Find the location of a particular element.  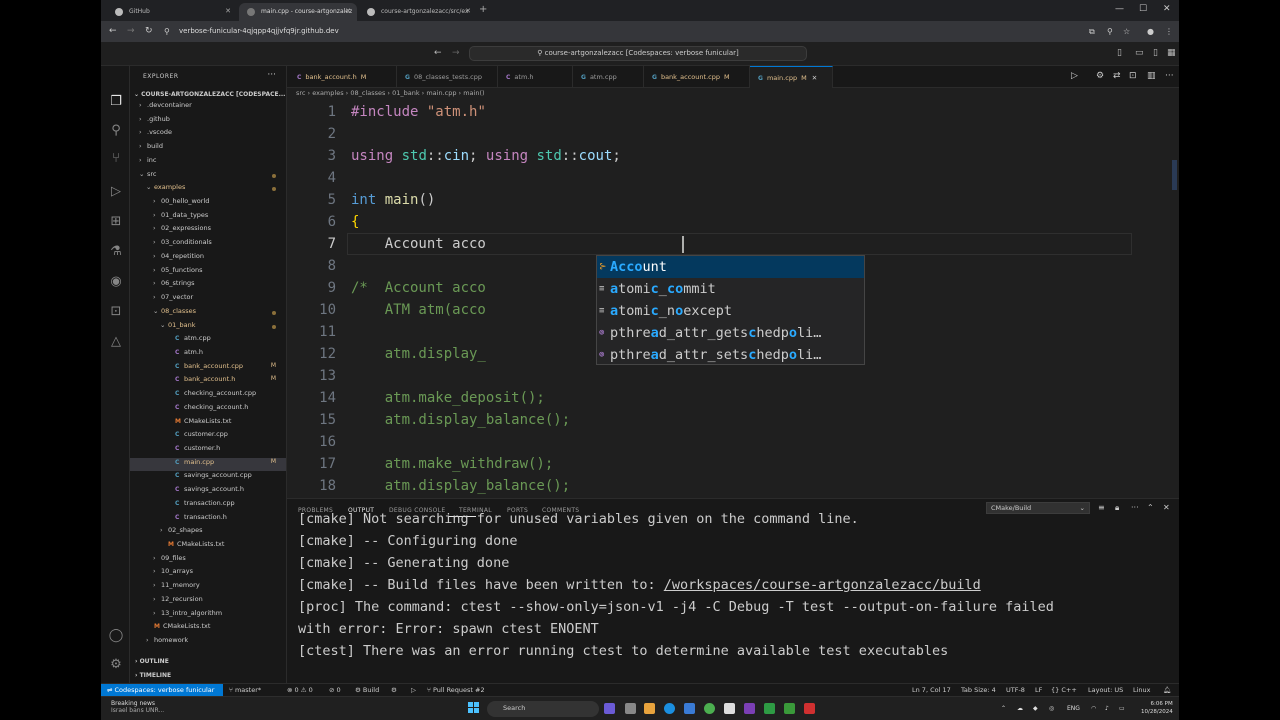

minimize-icon: — is located at coordinates (1119, 9).